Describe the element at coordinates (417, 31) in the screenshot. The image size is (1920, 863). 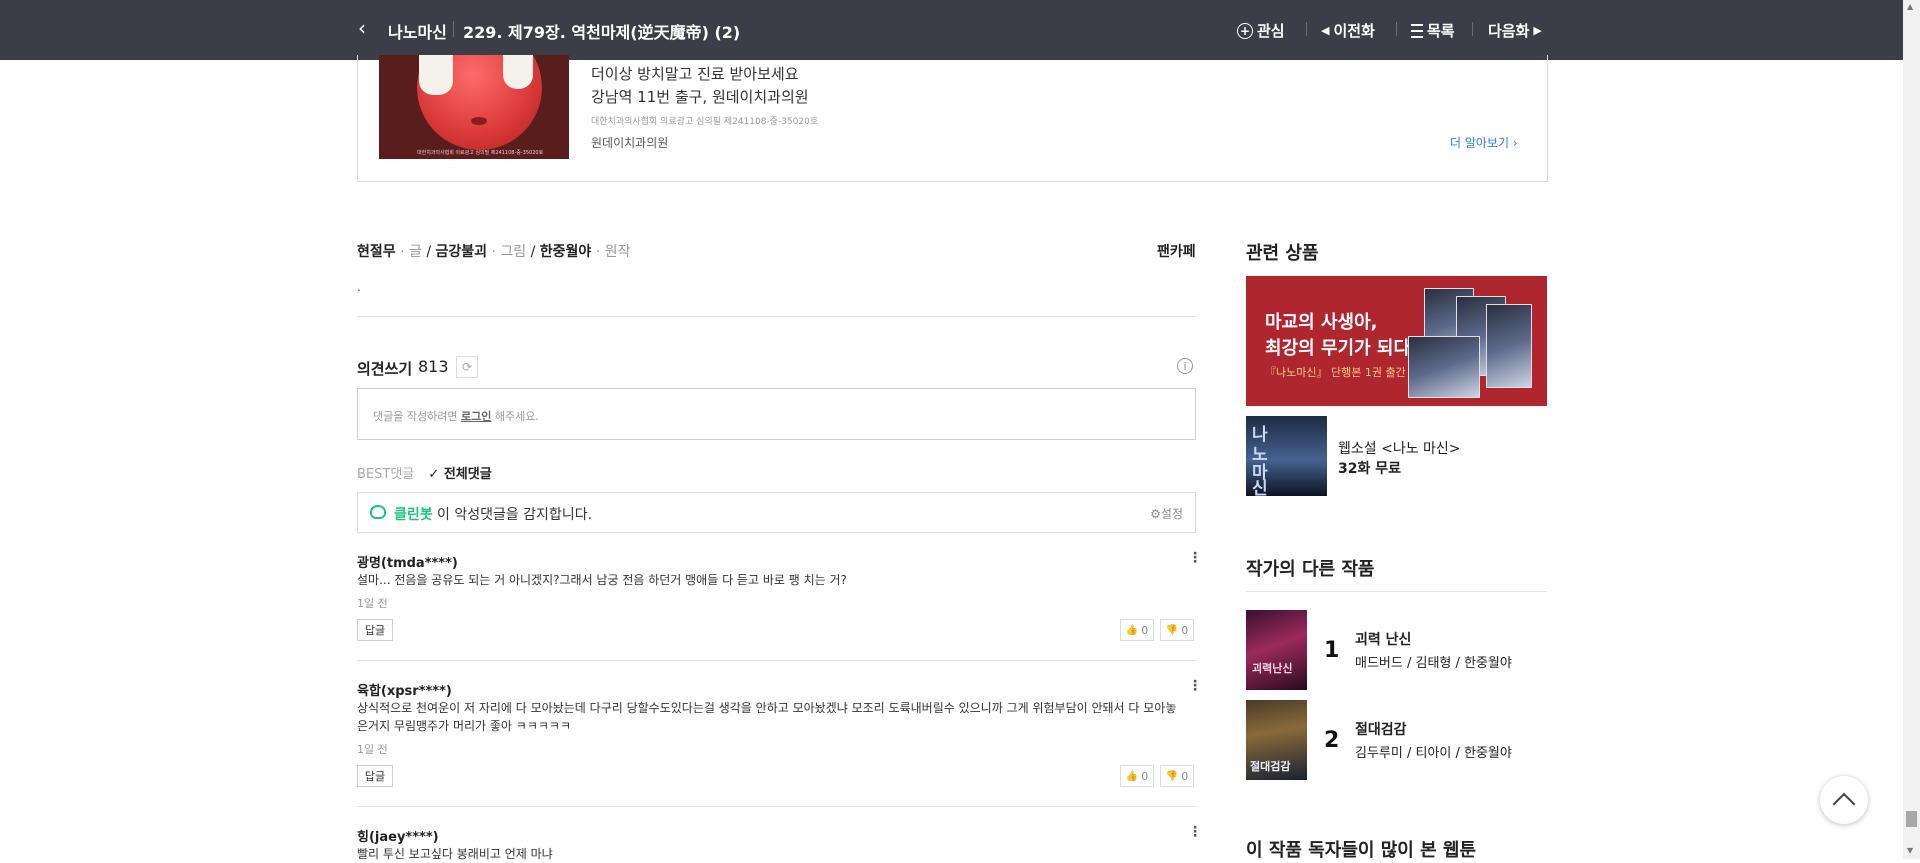
I see `series-title-link: 나노마신` at that location.